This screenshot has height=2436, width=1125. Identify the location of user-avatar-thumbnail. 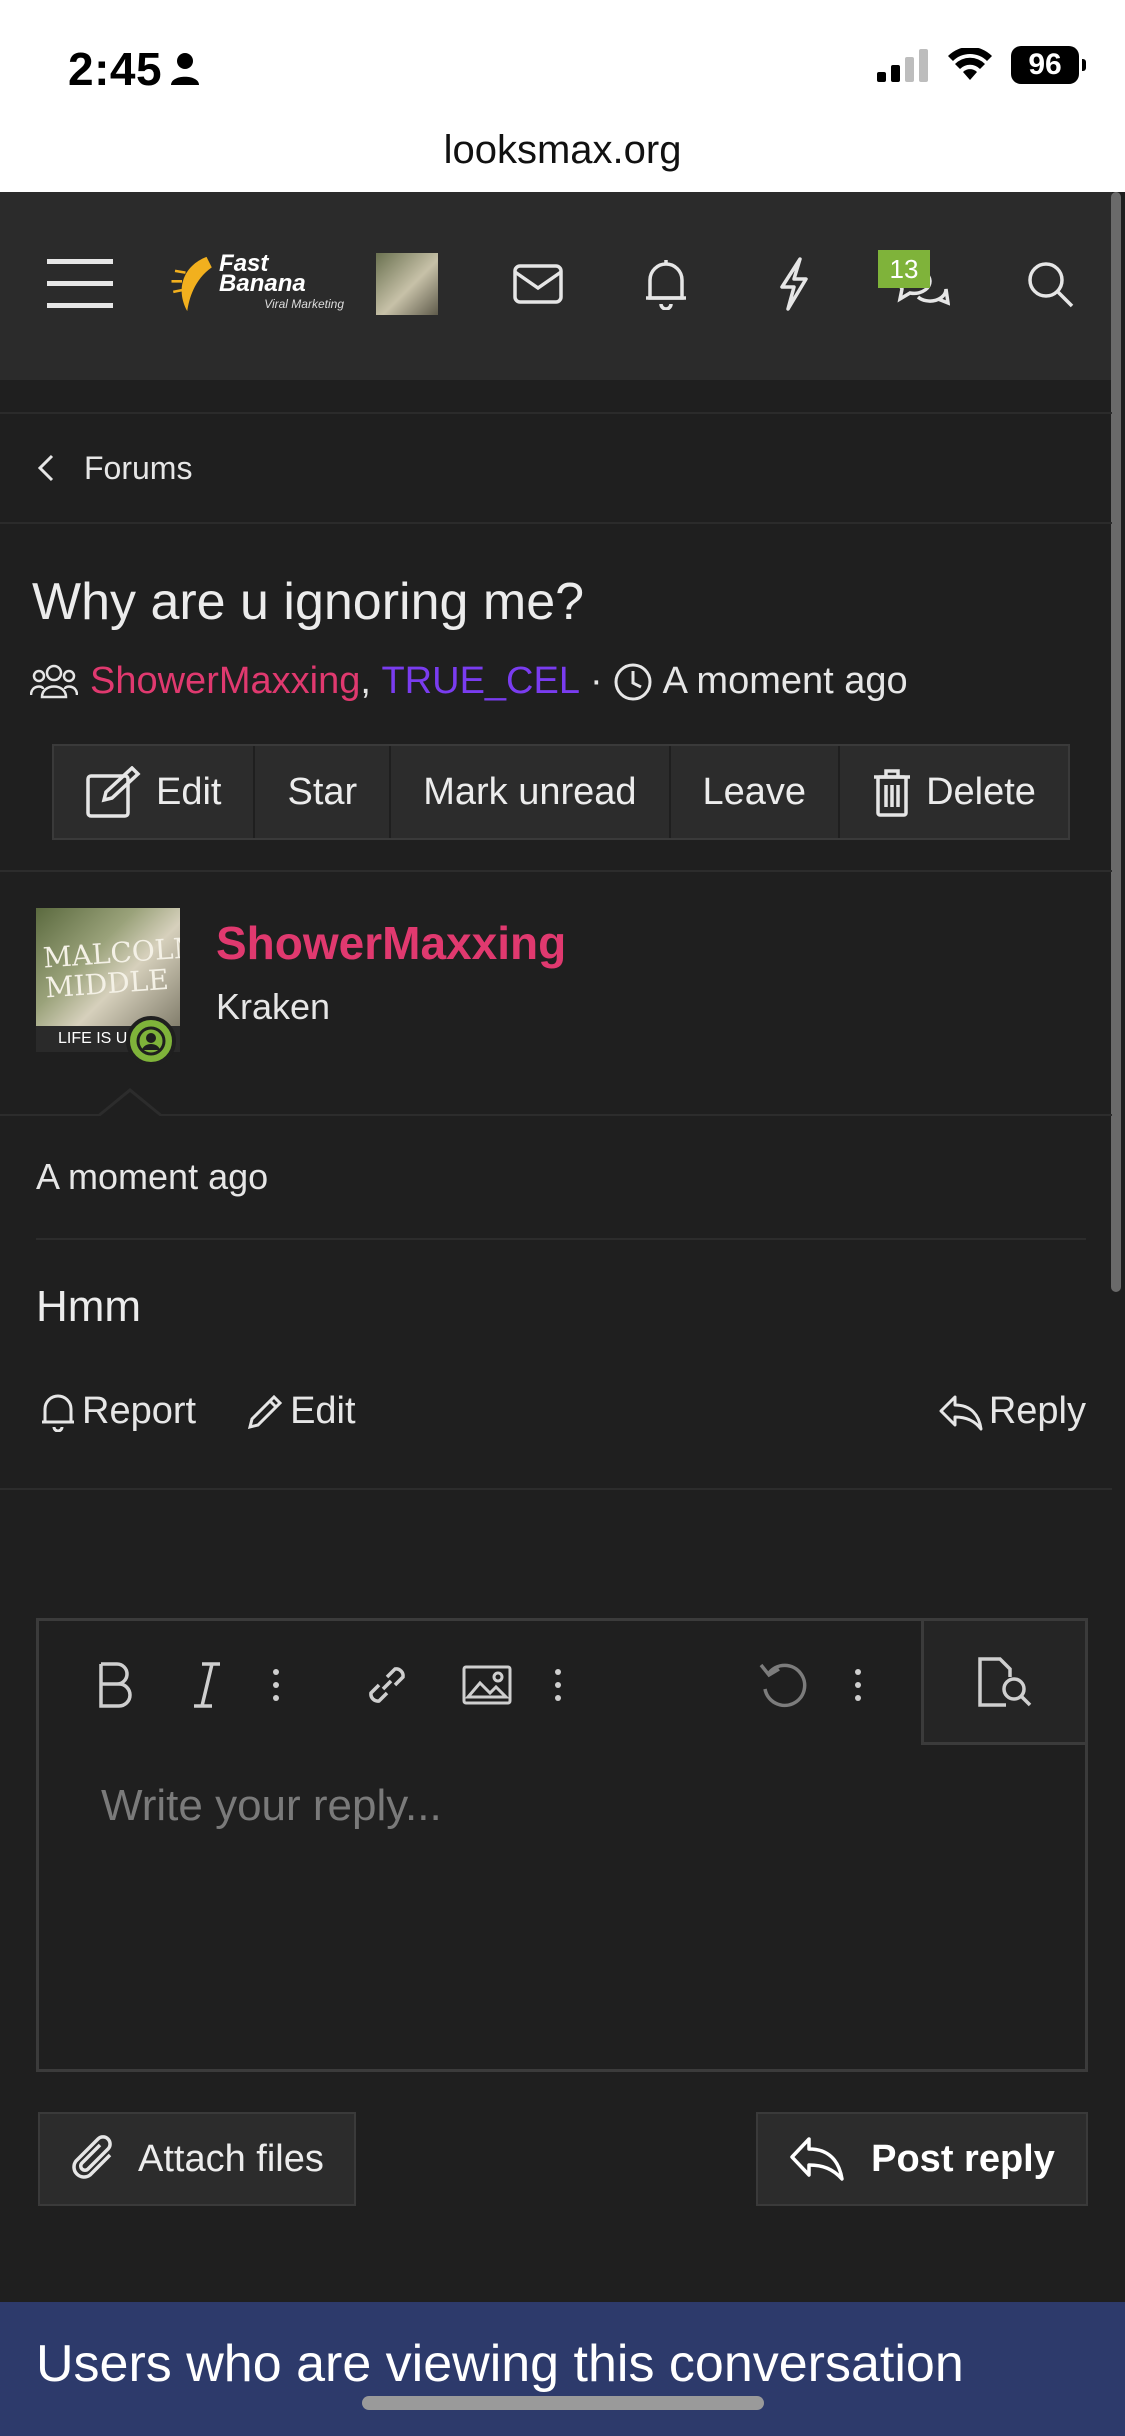
(407, 284).